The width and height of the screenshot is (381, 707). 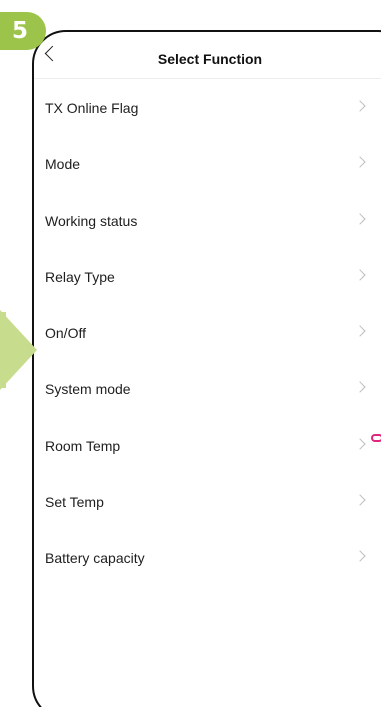 I want to click on list-item-label: Room Temp, so click(x=83, y=445).